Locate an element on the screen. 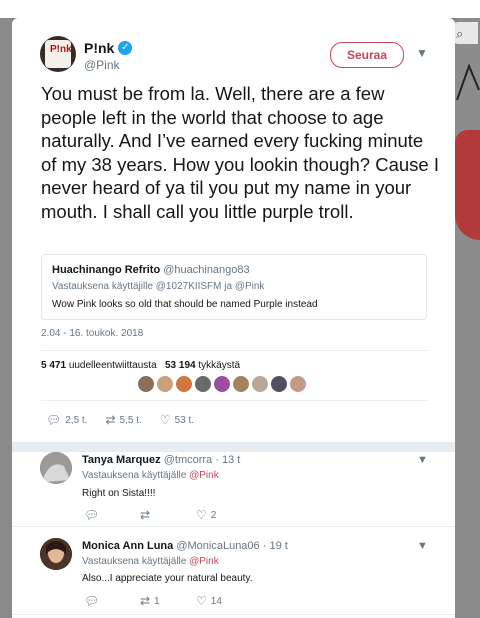 The width and height of the screenshot is (480, 618). reply-button: 💬︎ 2,5 t. is located at coordinates (66, 420).